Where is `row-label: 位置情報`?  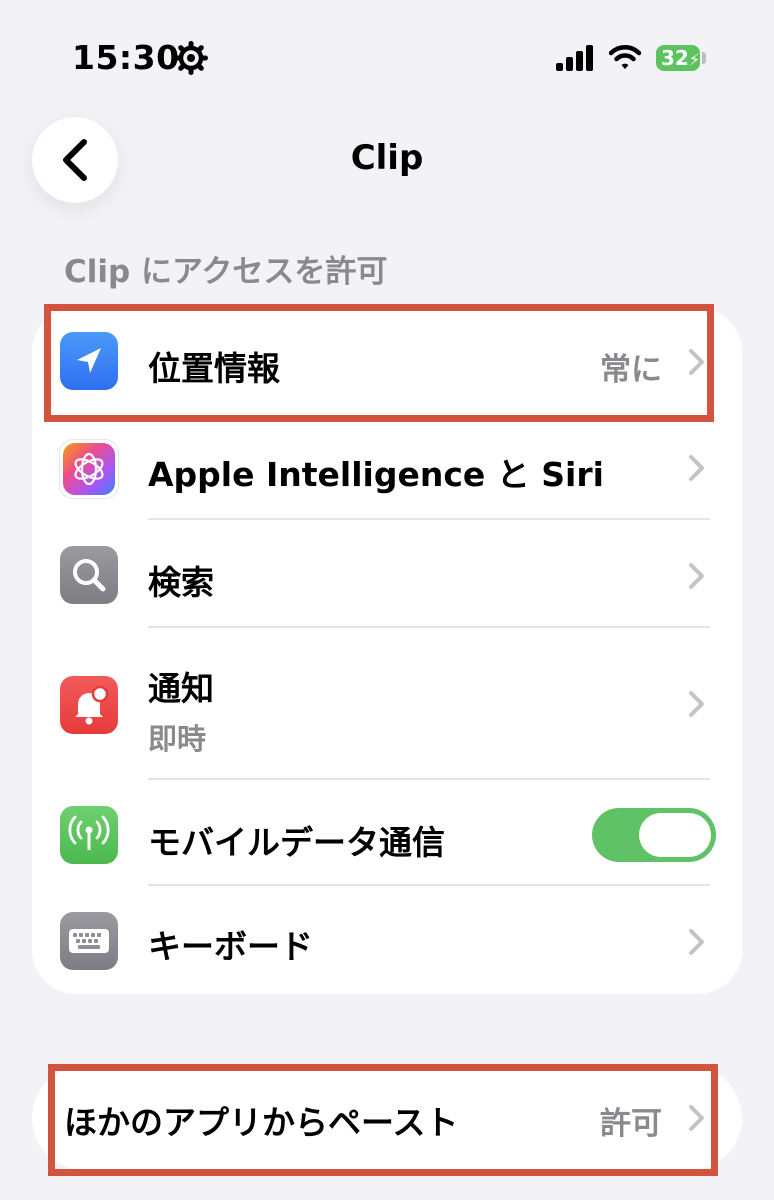 row-label: 位置情報 is located at coordinates (214, 368).